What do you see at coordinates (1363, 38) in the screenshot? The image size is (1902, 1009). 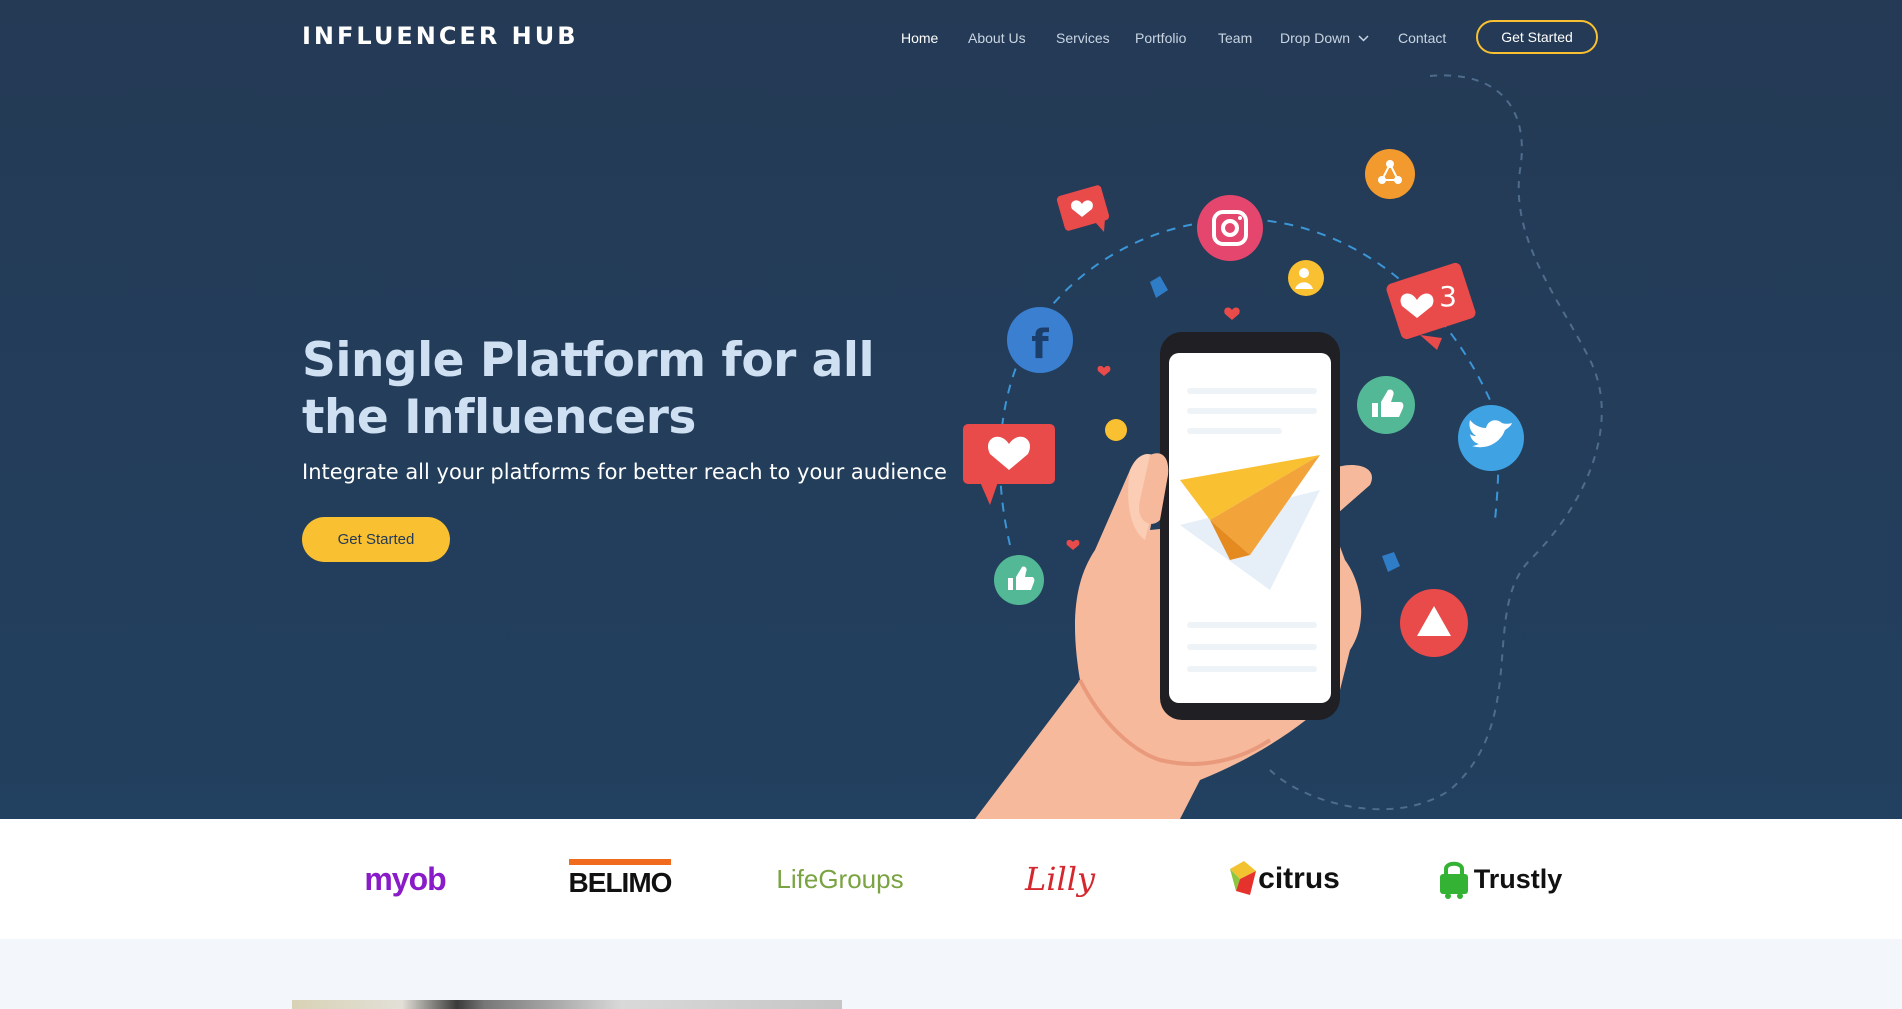 I see `chevron-down-icon` at bounding box center [1363, 38].